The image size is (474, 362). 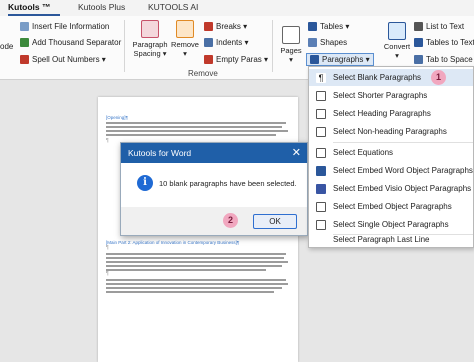 I want to click on menu-item-select-heading-paragraphs: Select Heading Paragraphs, so click(x=391, y=113).